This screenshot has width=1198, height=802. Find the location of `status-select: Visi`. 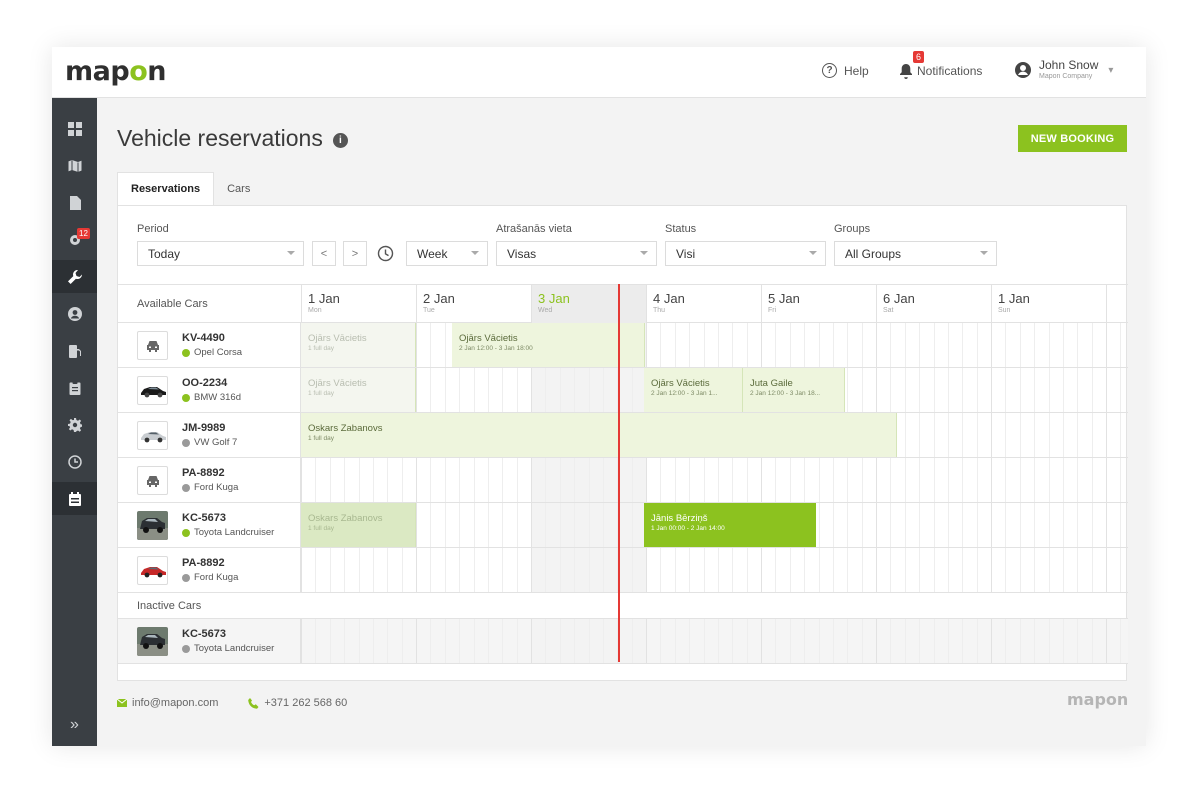

status-select: Visi is located at coordinates (745, 253).